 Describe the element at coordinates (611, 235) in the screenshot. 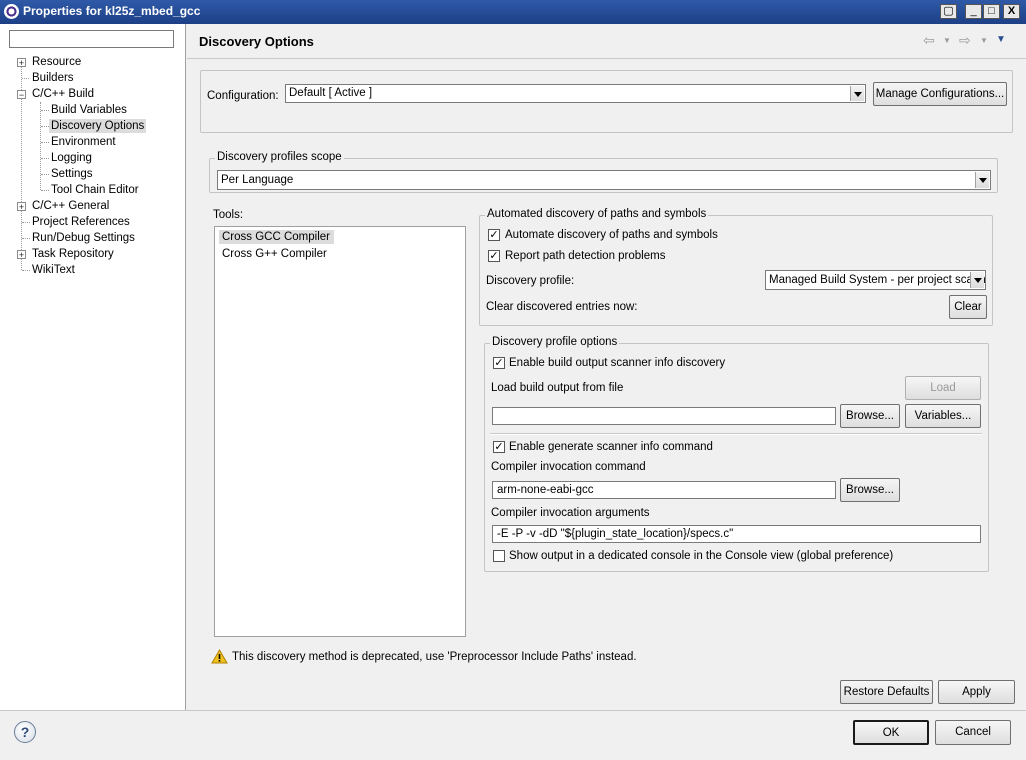

I see `automate-discovery-label: Automate discovery of paths and symbols` at that location.